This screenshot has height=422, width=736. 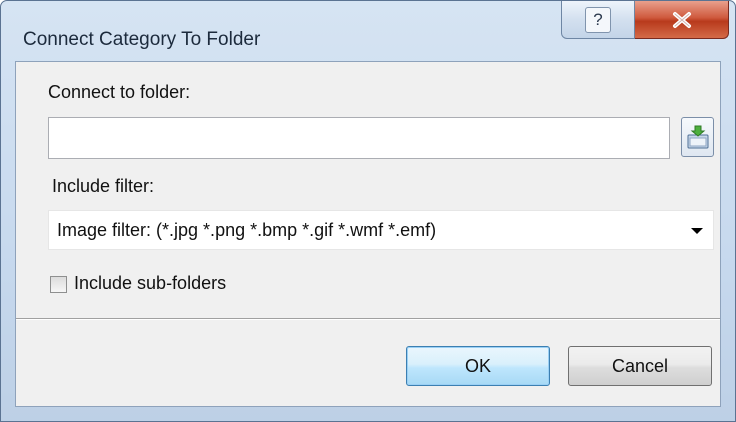 I want to click on ok-button: OK, so click(x=478, y=366).